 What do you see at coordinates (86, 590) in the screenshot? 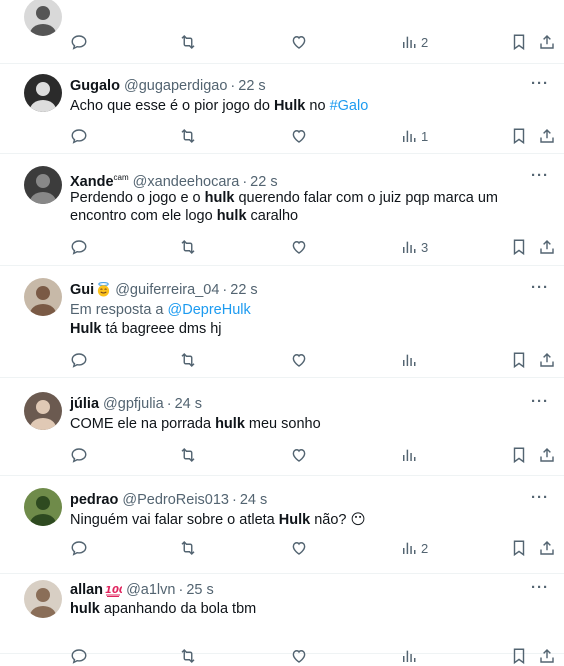
I see `display-name: allan` at bounding box center [86, 590].